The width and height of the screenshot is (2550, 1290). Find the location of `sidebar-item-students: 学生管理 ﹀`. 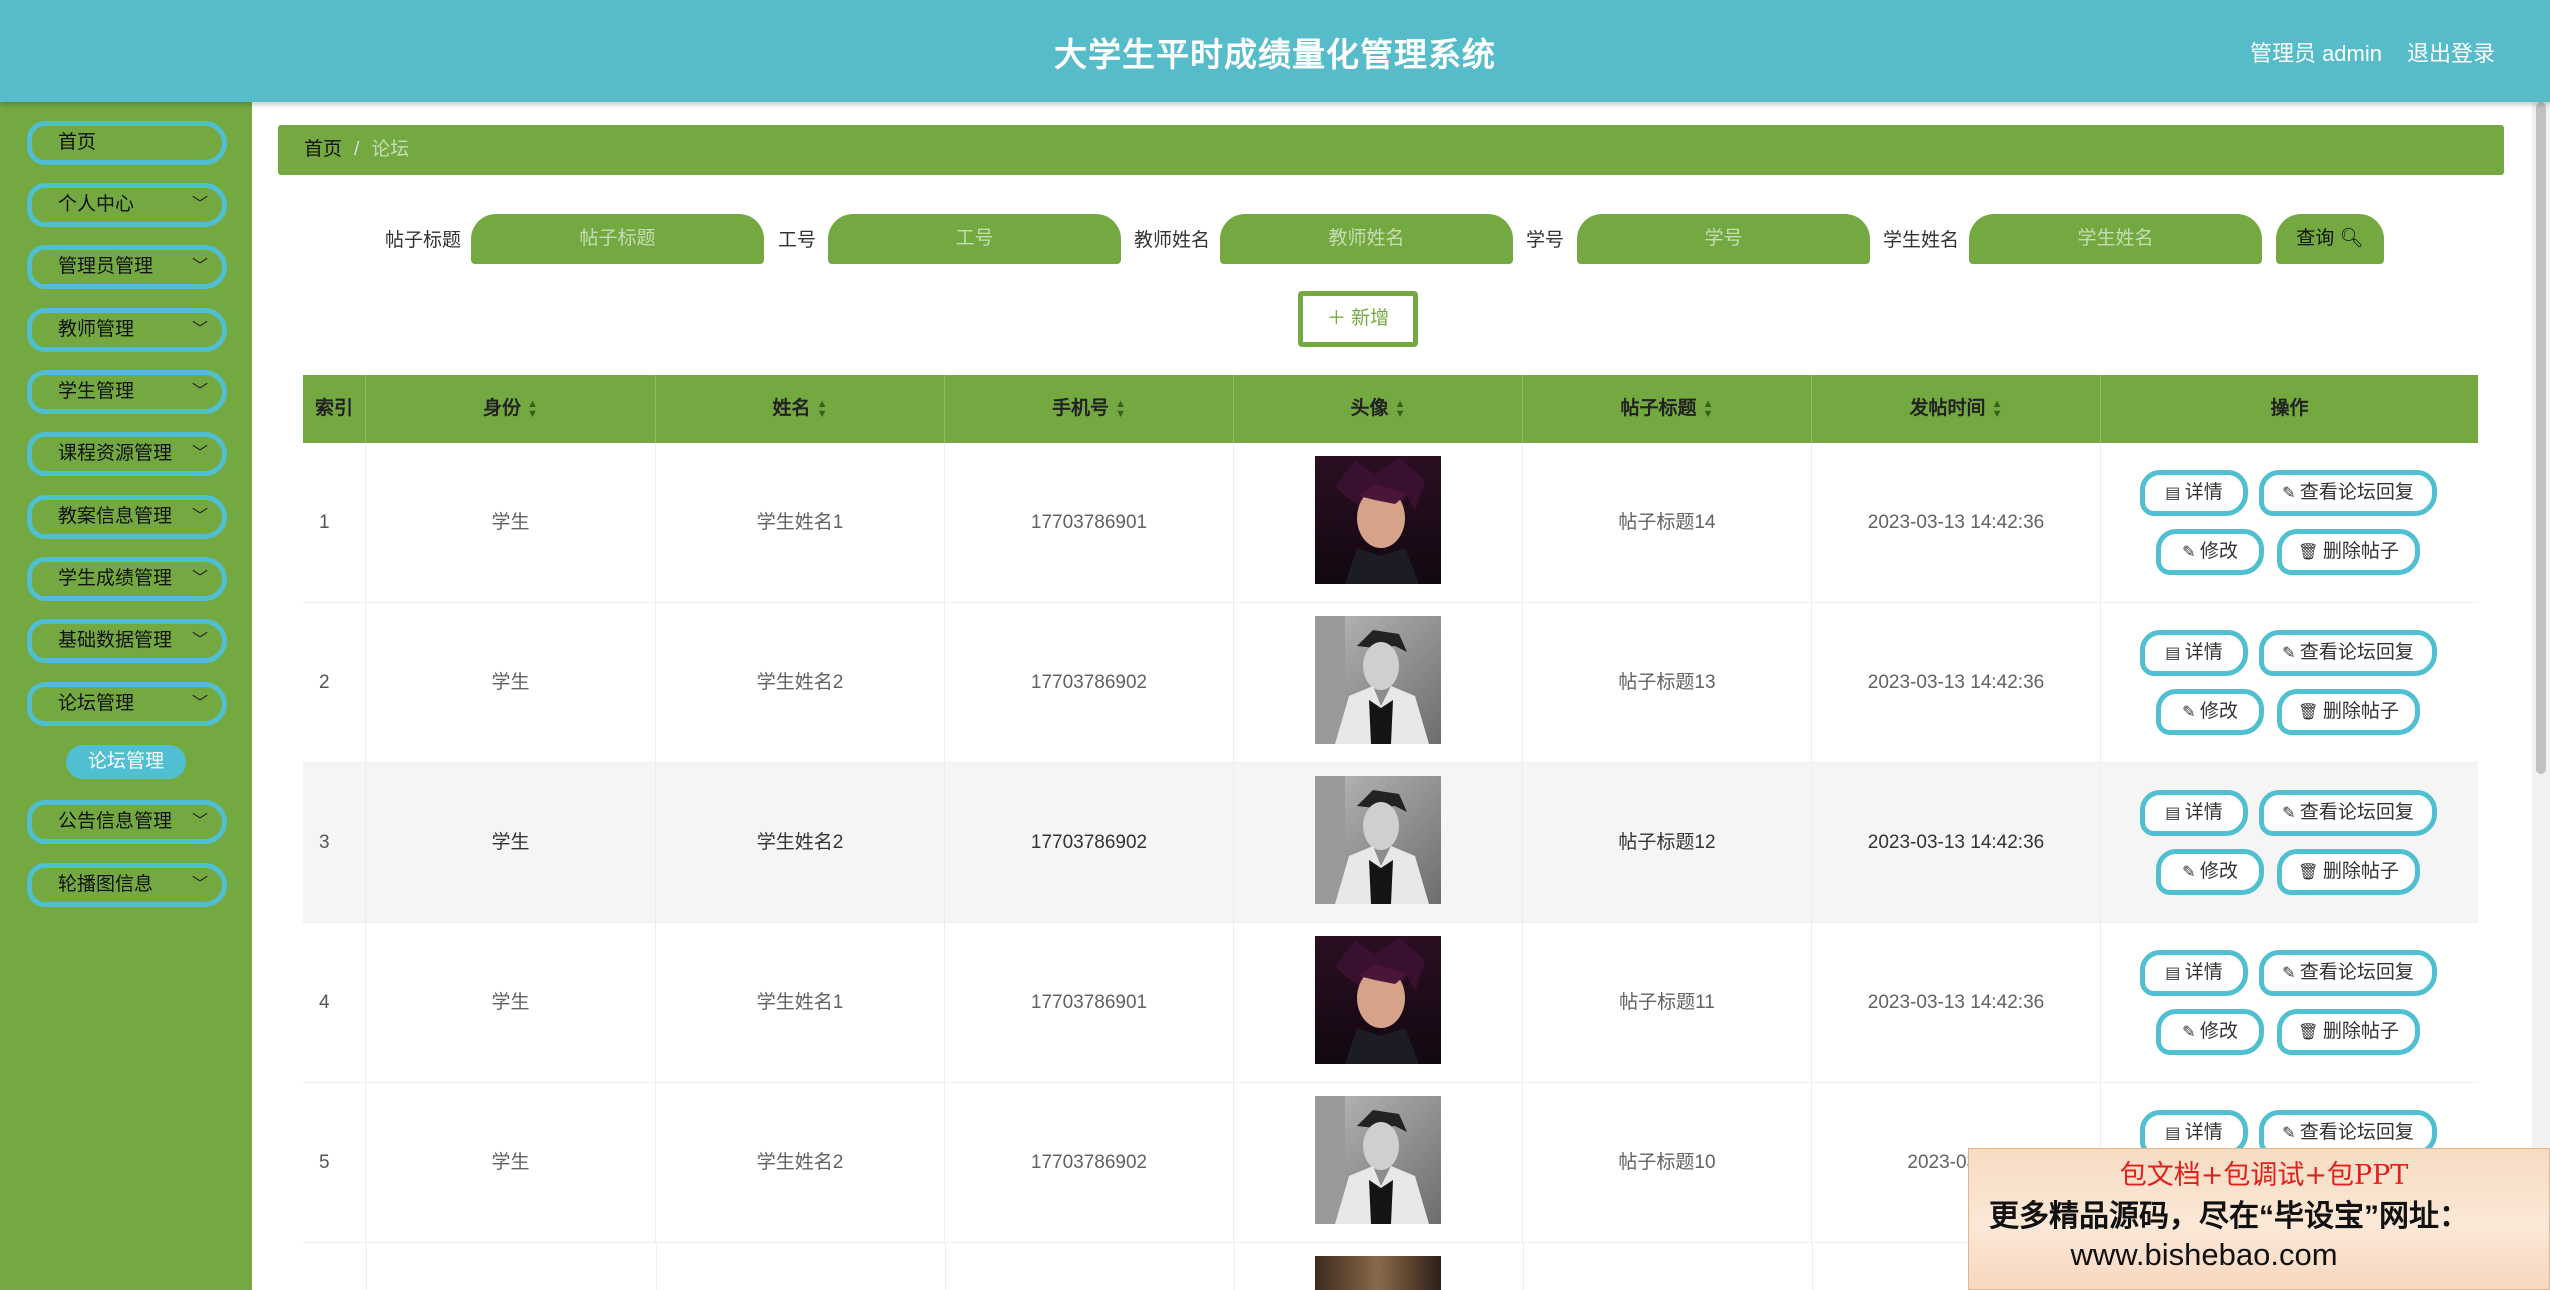

sidebar-item-students: 学生管理 ﹀ is located at coordinates (127, 392).